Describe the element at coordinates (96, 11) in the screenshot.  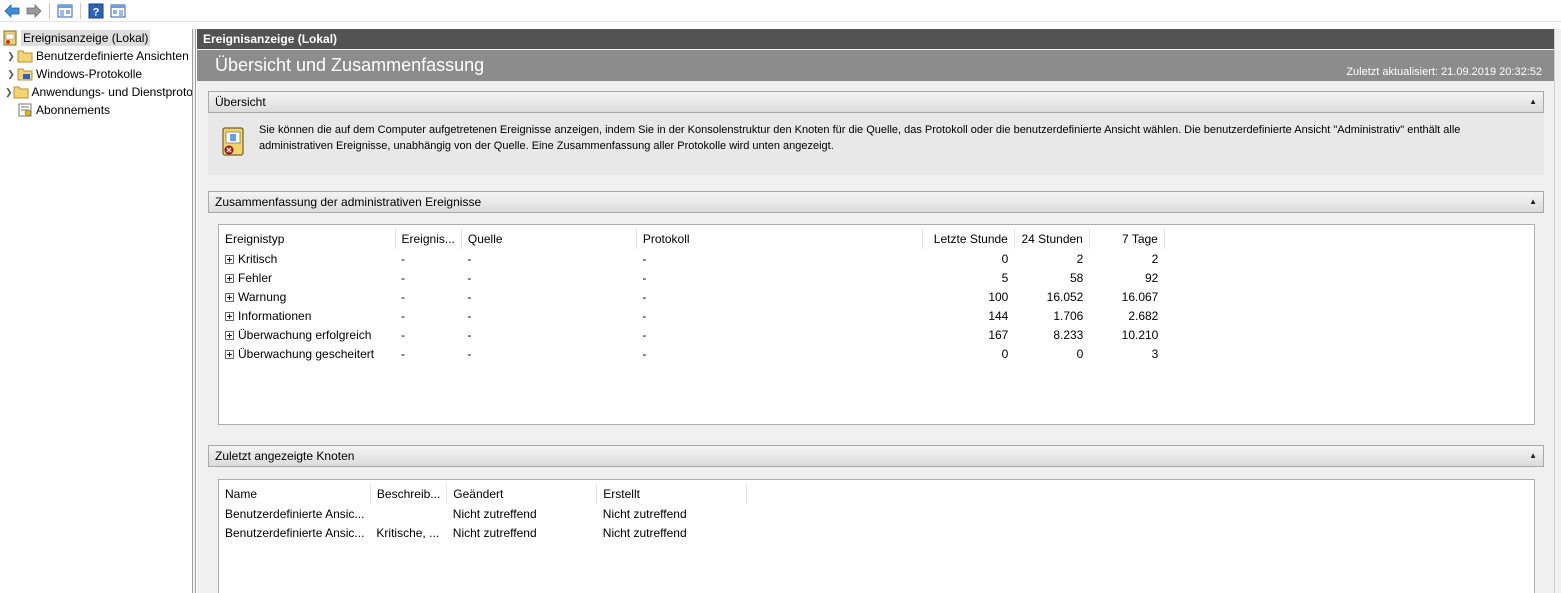
I see `help-icon: ?` at that location.